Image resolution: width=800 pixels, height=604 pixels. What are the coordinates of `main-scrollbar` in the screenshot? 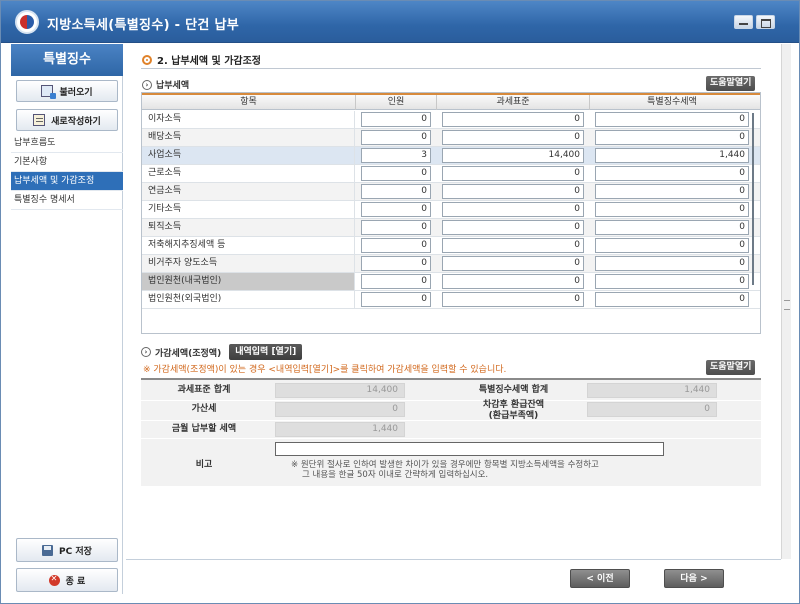 It's located at (786, 301).